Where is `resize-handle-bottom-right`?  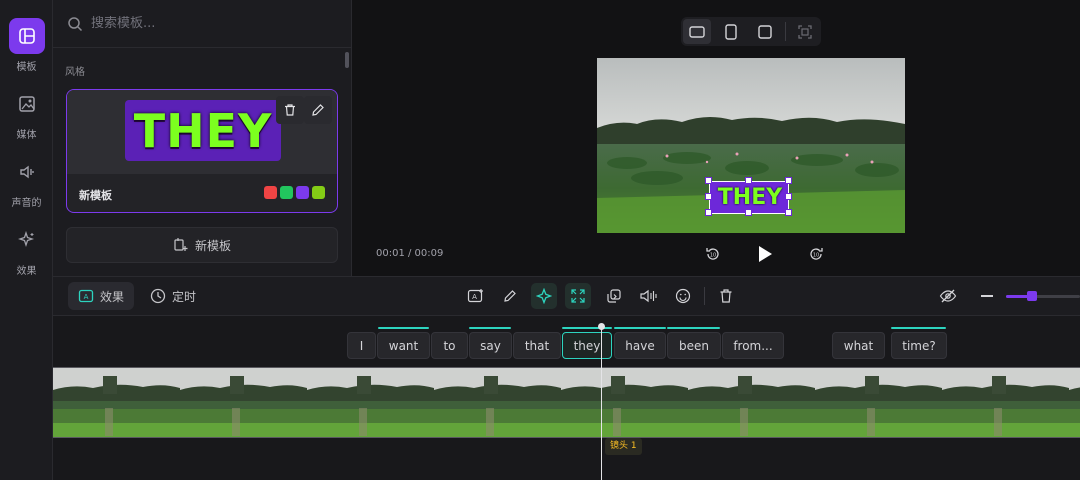 resize-handle-bottom-right is located at coordinates (788, 212).